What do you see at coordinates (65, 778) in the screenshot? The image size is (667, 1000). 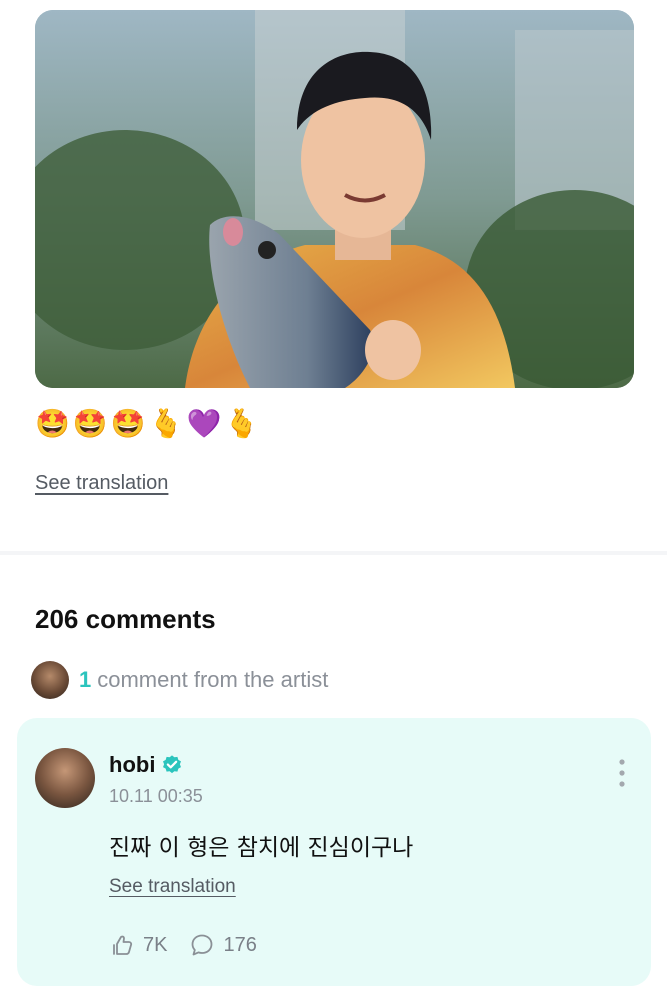 I see `comment-author-avatar` at bounding box center [65, 778].